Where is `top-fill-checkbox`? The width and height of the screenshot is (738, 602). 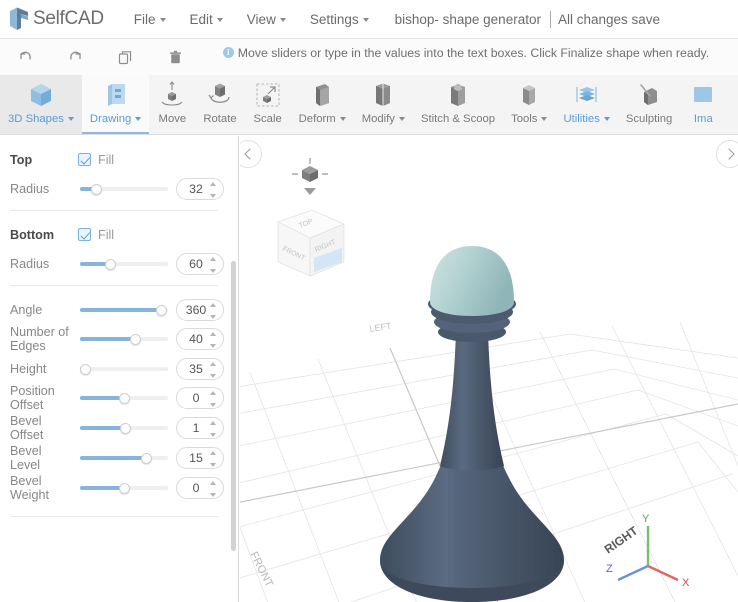 top-fill-checkbox is located at coordinates (84, 159).